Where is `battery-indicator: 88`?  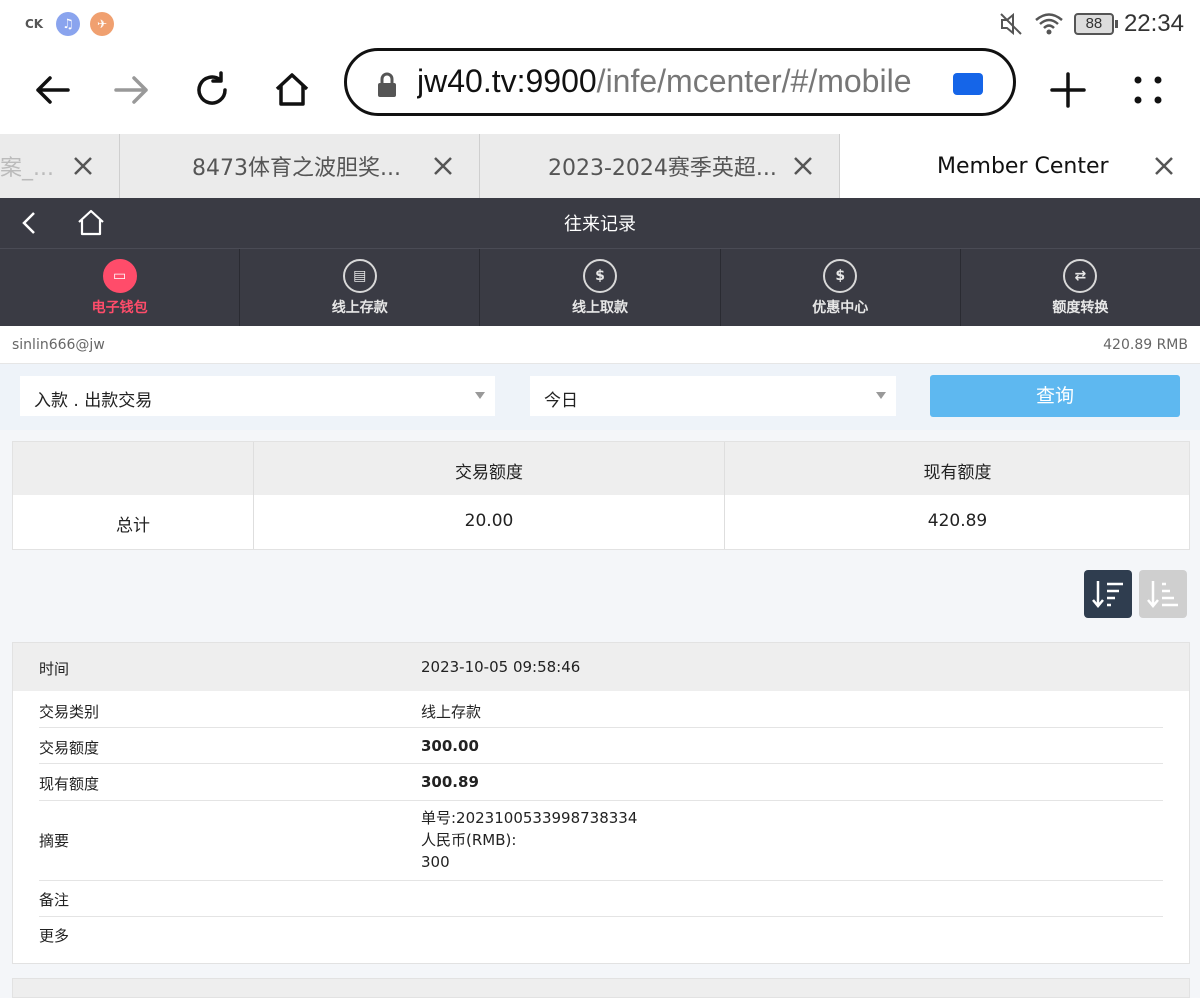 battery-indicator: 88 is located at coordinates (1095, 24).